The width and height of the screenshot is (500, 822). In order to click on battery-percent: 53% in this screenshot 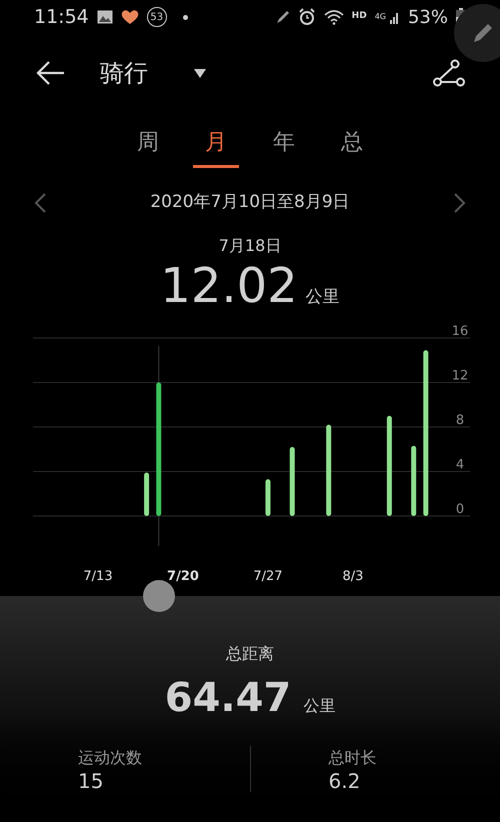, I will do `click(428, 18)`.